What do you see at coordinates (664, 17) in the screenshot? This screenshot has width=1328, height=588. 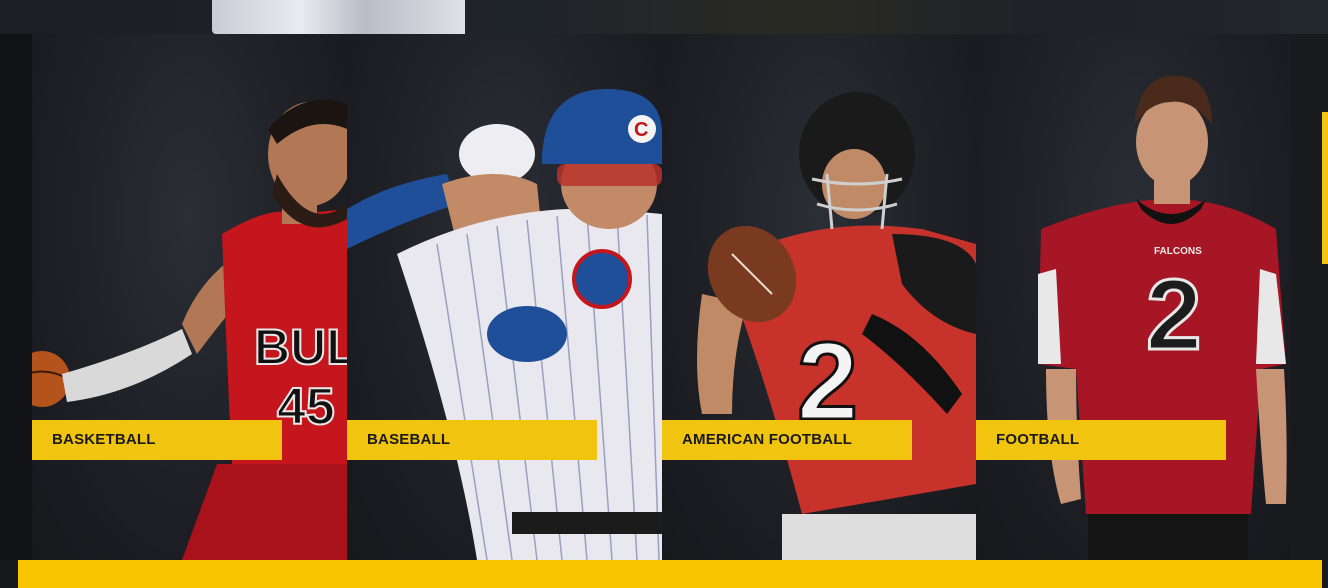 I see `hero-banner-strip` at bounding box center [664, 17].